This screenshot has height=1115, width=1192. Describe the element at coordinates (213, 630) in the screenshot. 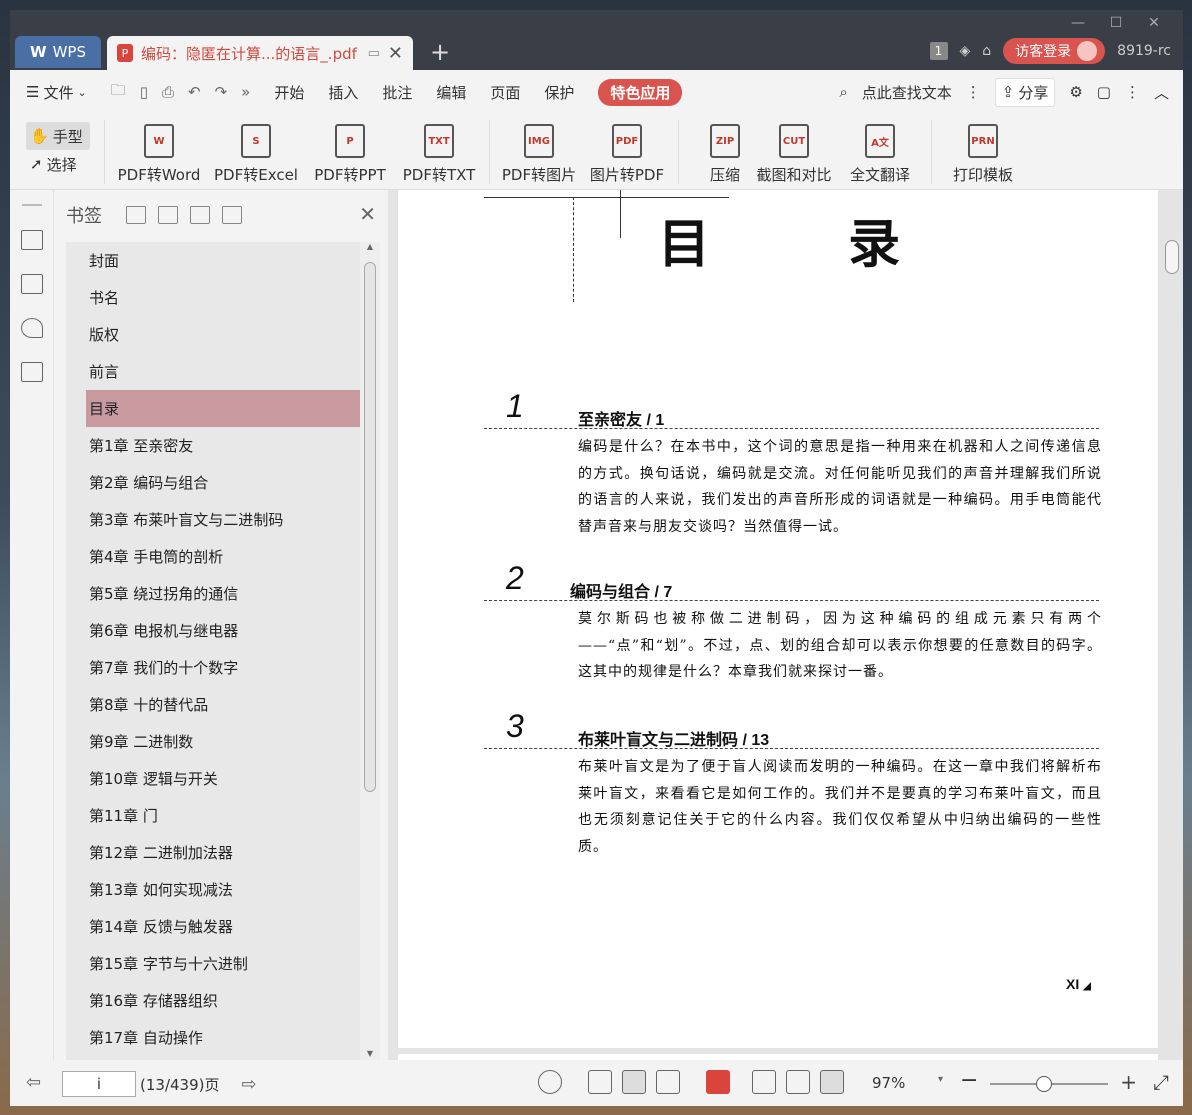

I see `bookmark-item: 第6章 电报机与继电器` at that location.